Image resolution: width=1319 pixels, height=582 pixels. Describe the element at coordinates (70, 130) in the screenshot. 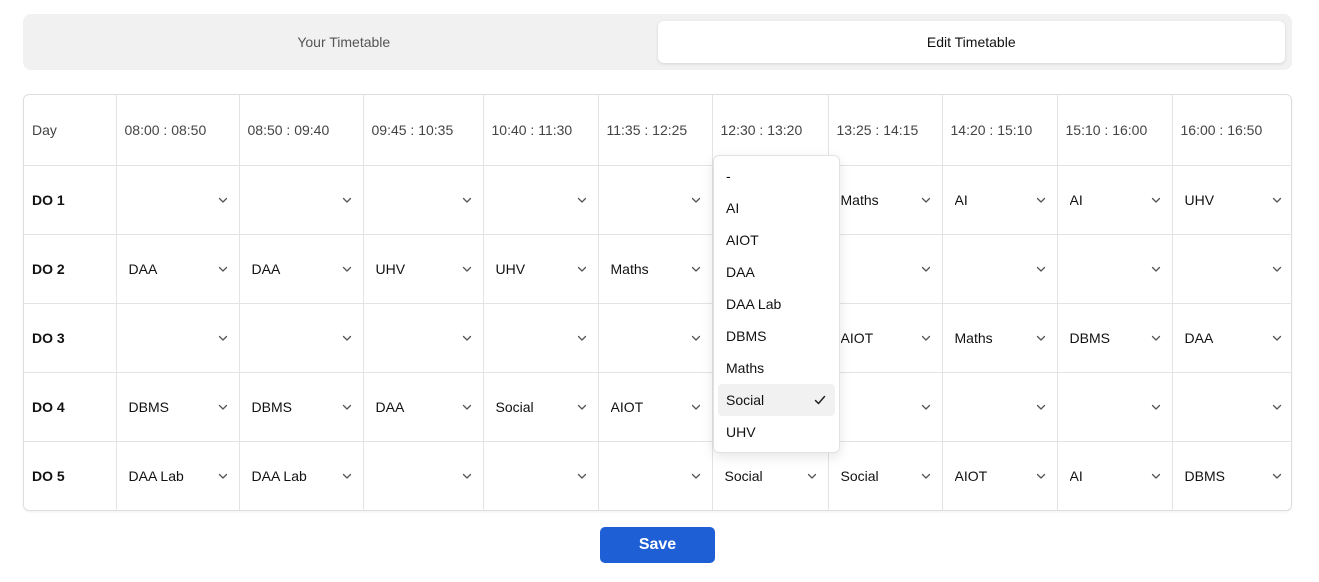

I see `day-column-header: Day` at that location.